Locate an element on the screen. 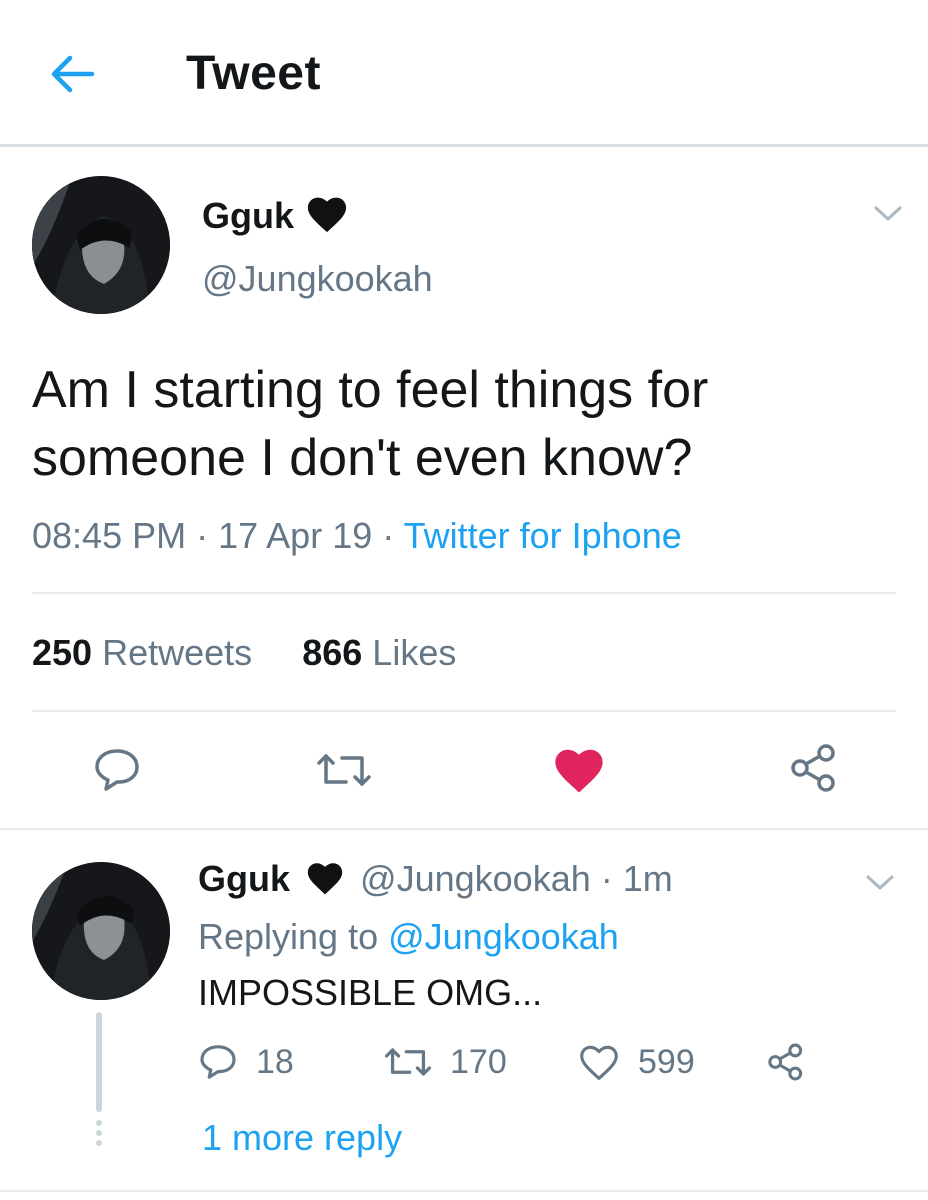 Image resolution: width=928 pixels, height=1200 pixels. reply-age: 1m is located at coordinates (647, 878).